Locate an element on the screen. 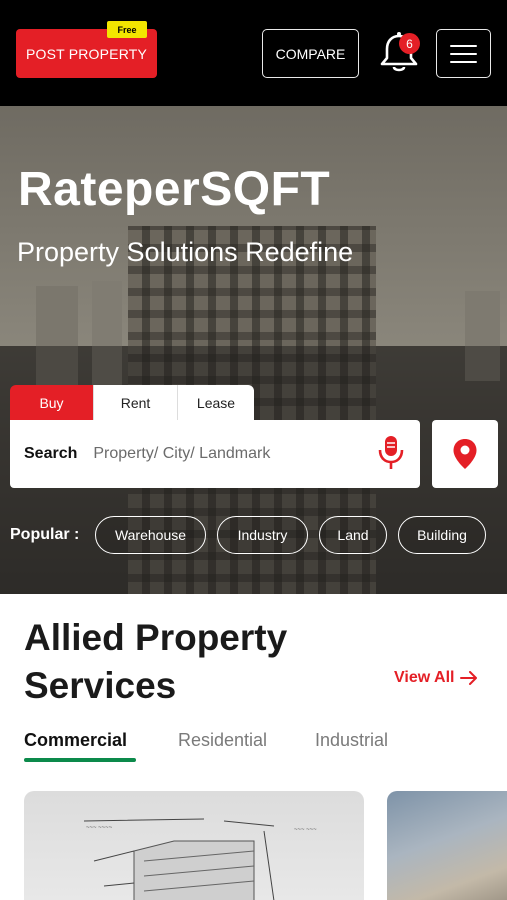 Image resolution: width=507 pixels, height=900 pixels. search-label: Search is located at coordinates (51, 453).